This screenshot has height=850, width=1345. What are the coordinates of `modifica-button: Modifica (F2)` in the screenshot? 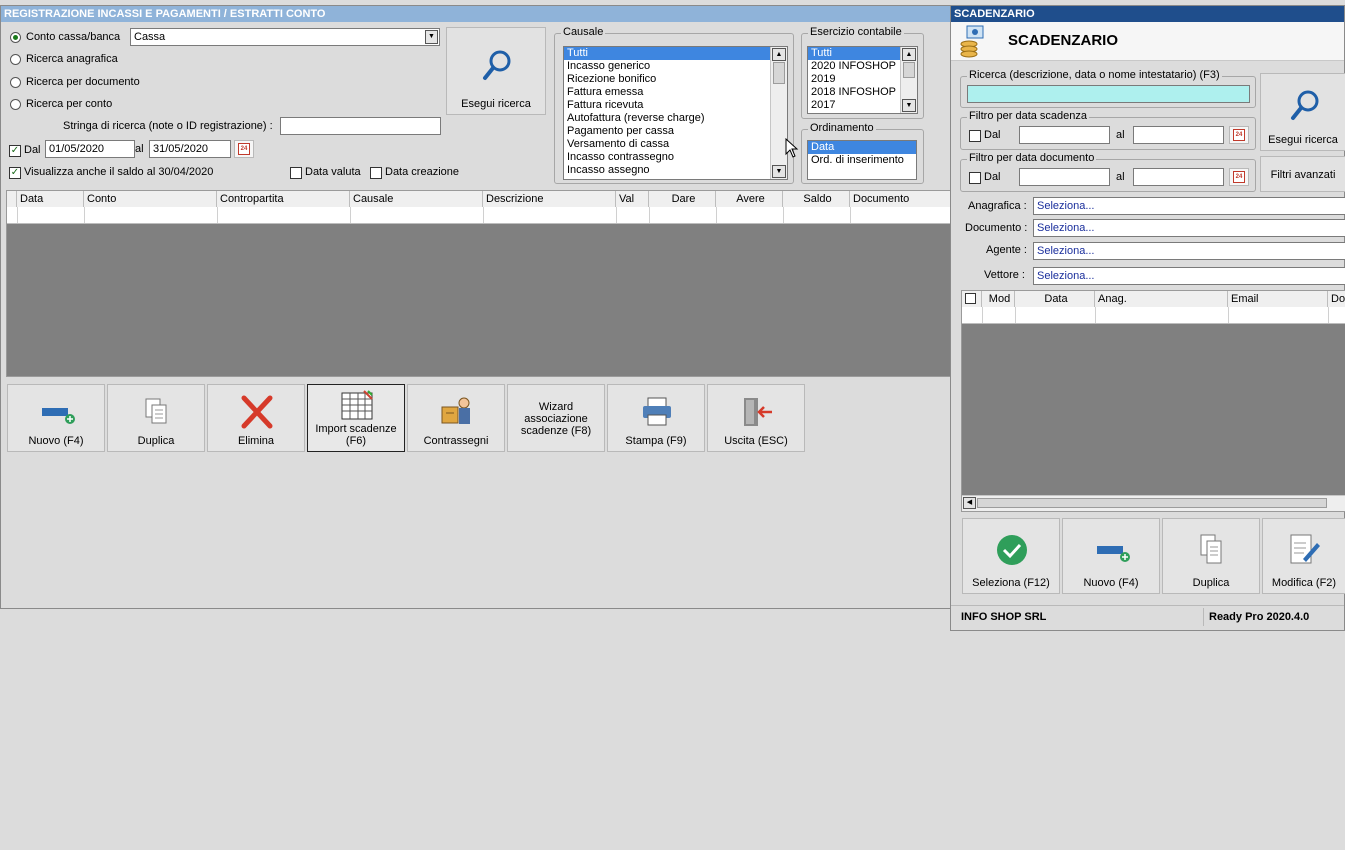 It's located at (1303, 556).